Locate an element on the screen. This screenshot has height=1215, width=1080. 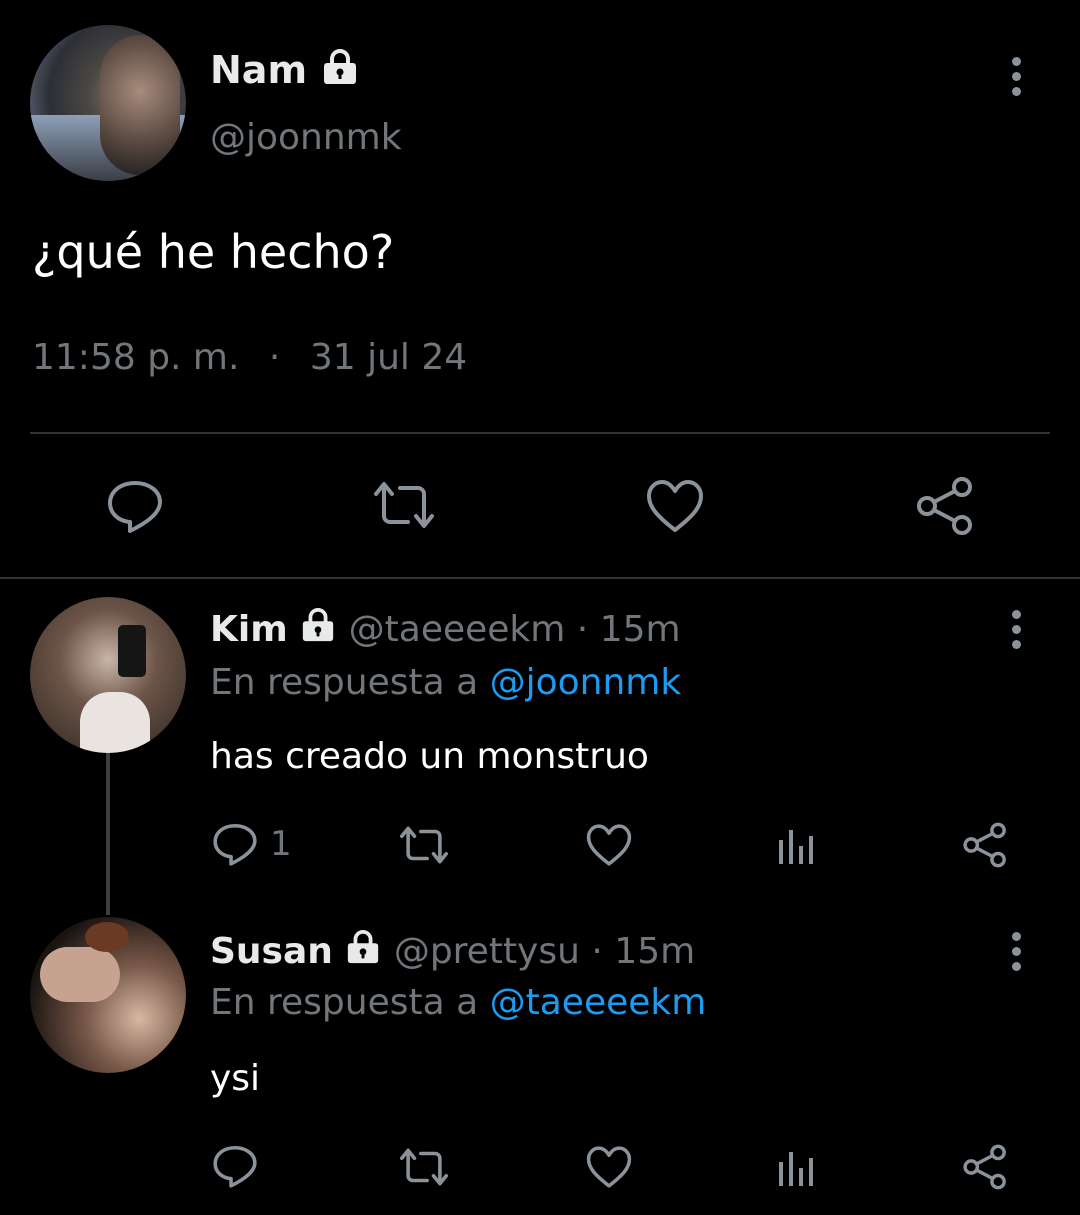
reply-to-link: @joonnmk is located at coordinates (586, 682).